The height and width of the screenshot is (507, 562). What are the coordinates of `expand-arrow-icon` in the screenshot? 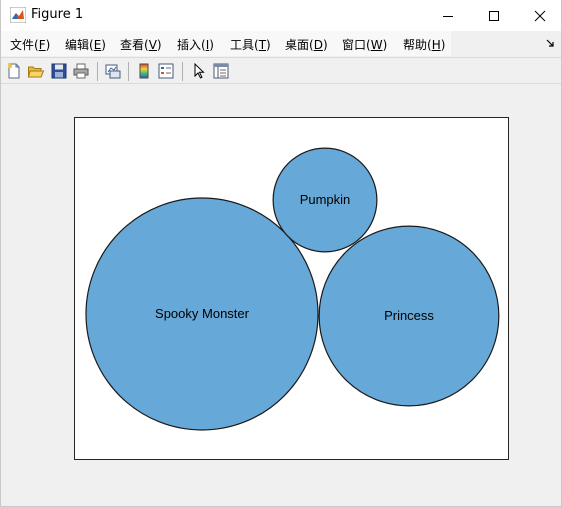 It's located at (550, 43).